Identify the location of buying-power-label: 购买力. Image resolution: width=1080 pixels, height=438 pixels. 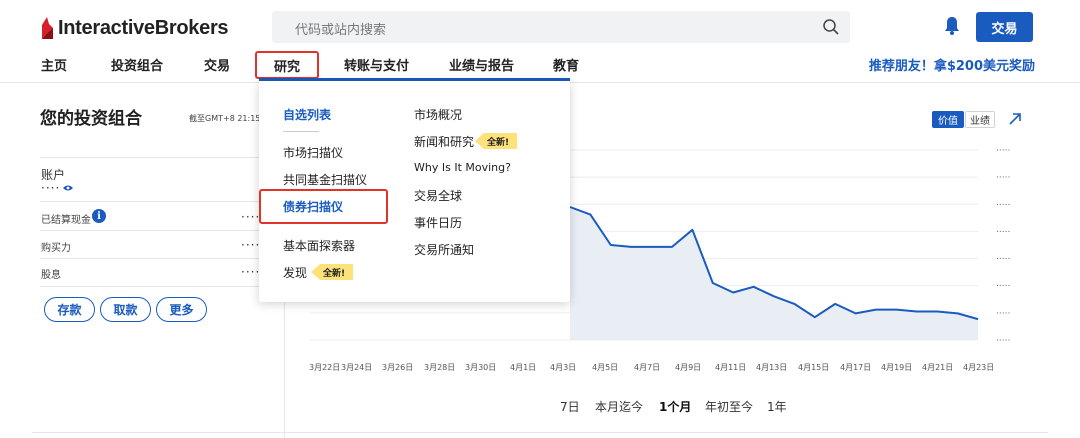
(56, 248).